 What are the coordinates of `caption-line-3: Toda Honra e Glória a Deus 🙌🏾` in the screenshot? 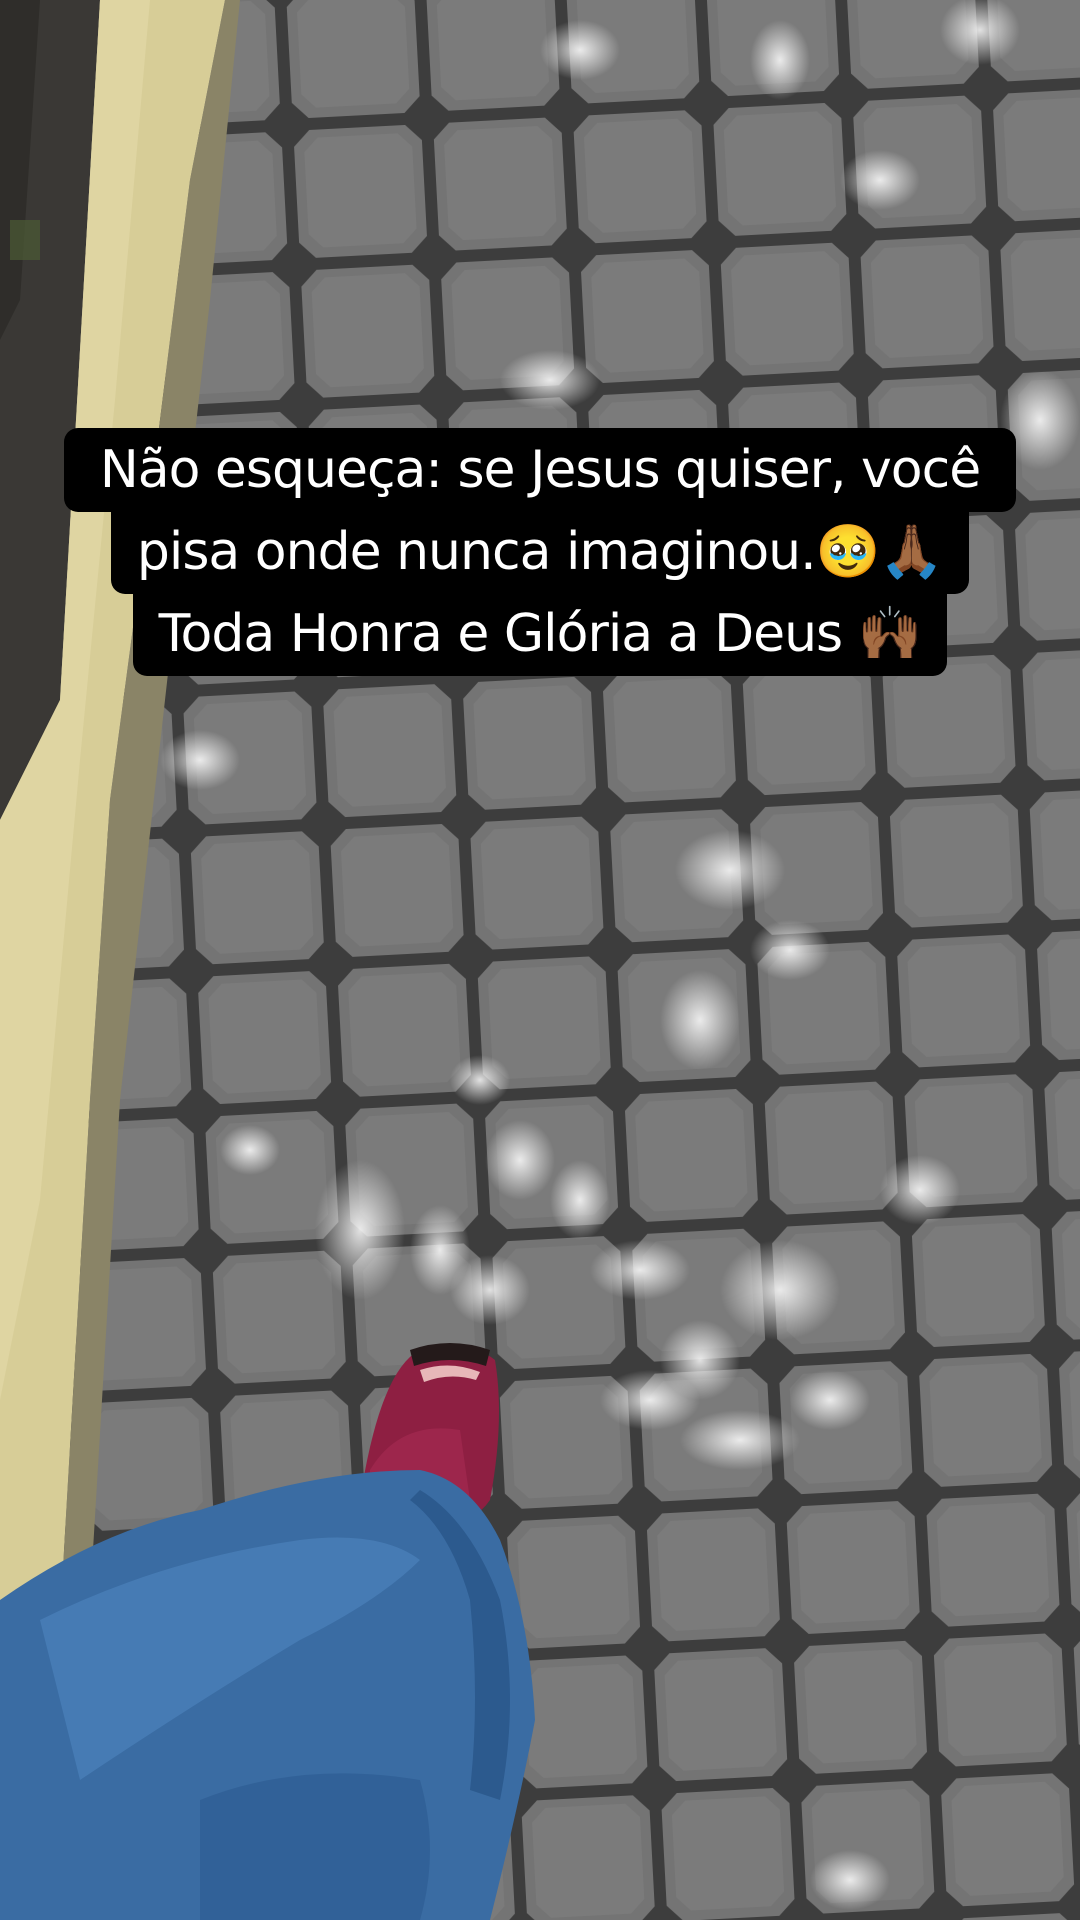 It's located at (540, 634).